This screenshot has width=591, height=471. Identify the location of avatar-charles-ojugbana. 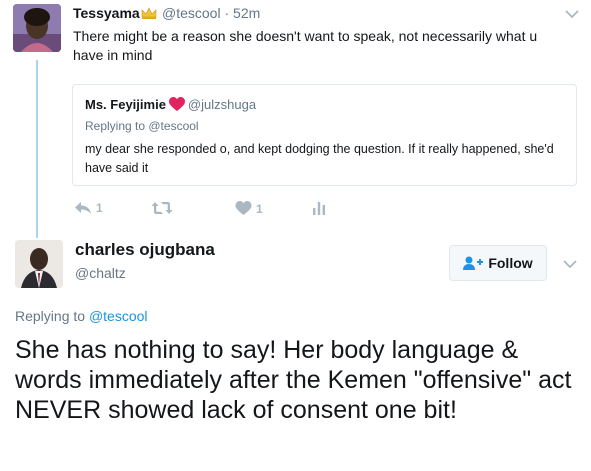
(39, 264).